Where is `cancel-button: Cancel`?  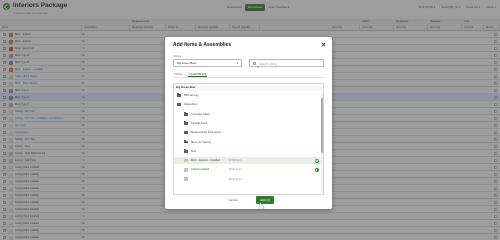 cancel-button: Cancel is located at coordinates (233, 200).